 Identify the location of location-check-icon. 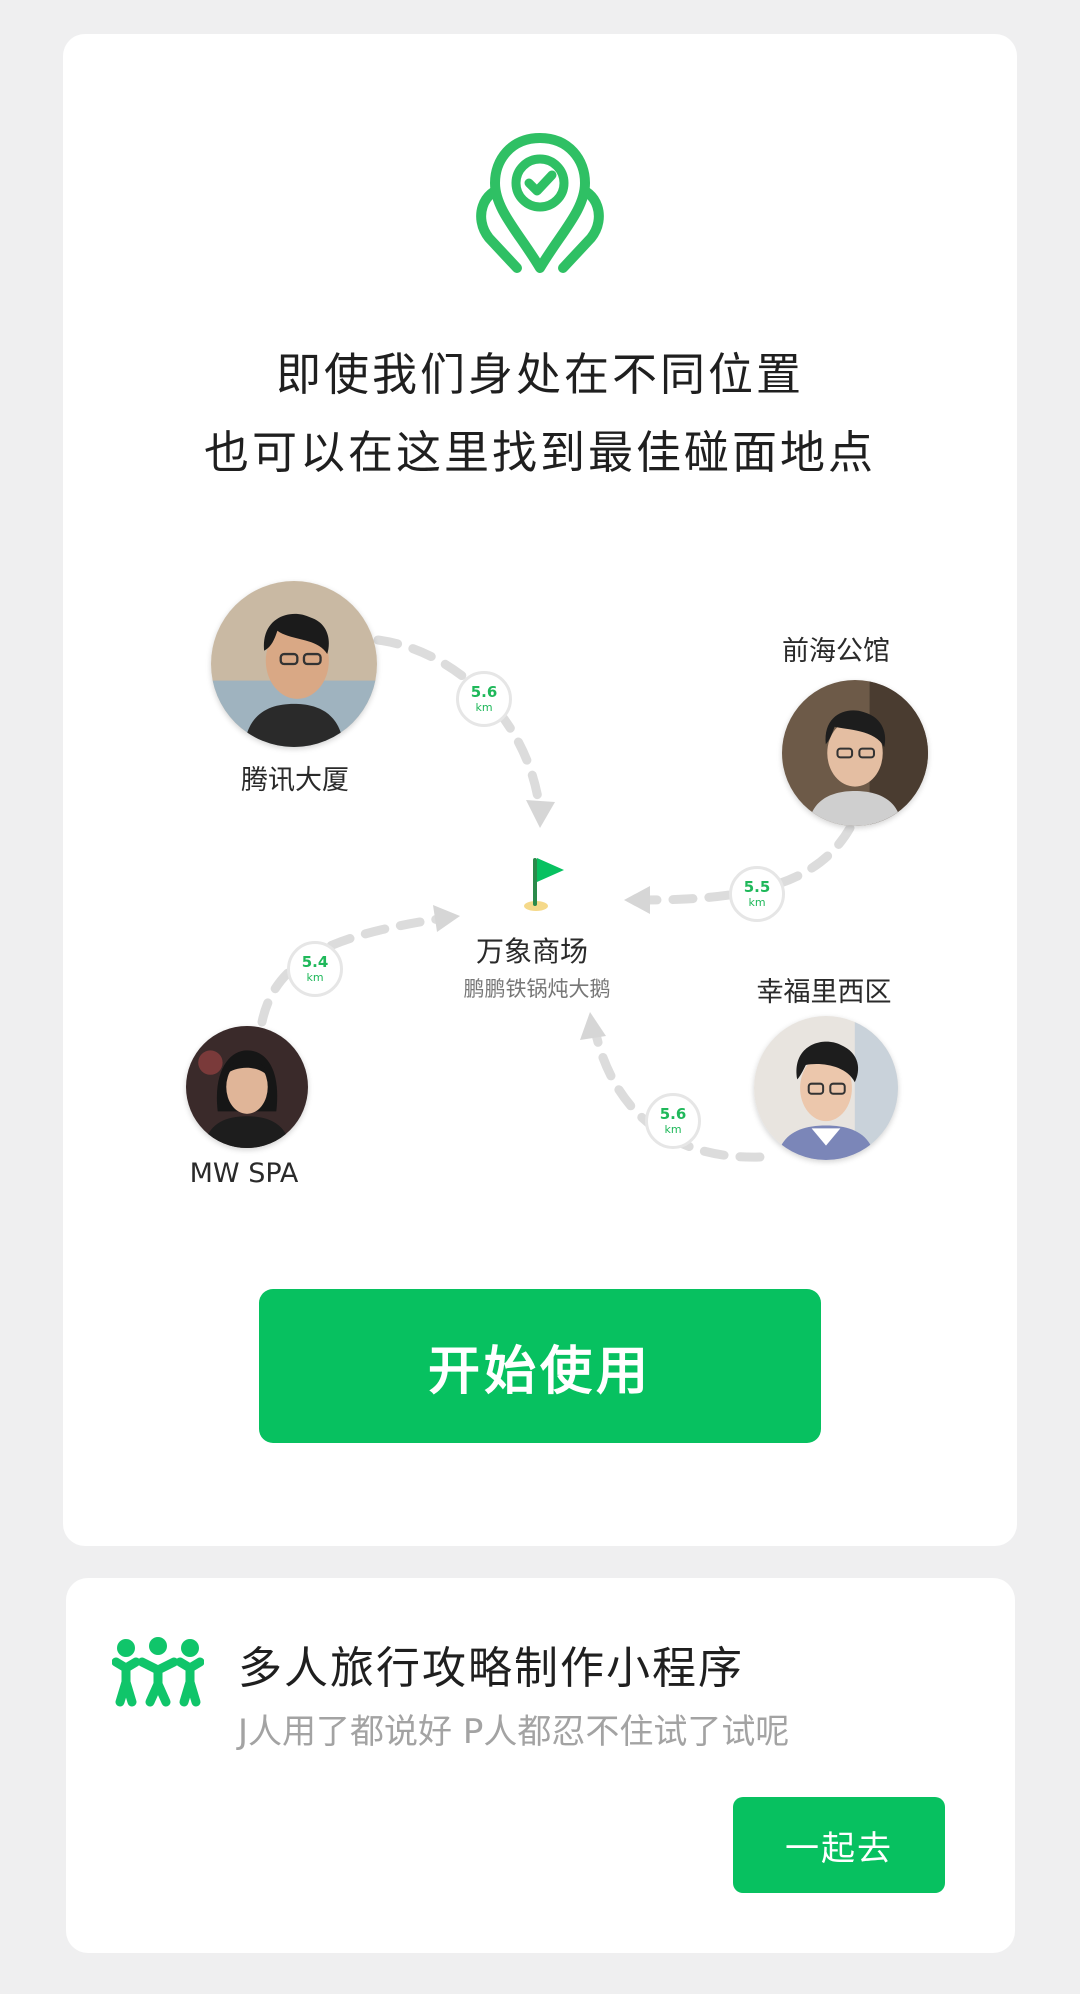
(540, 203).